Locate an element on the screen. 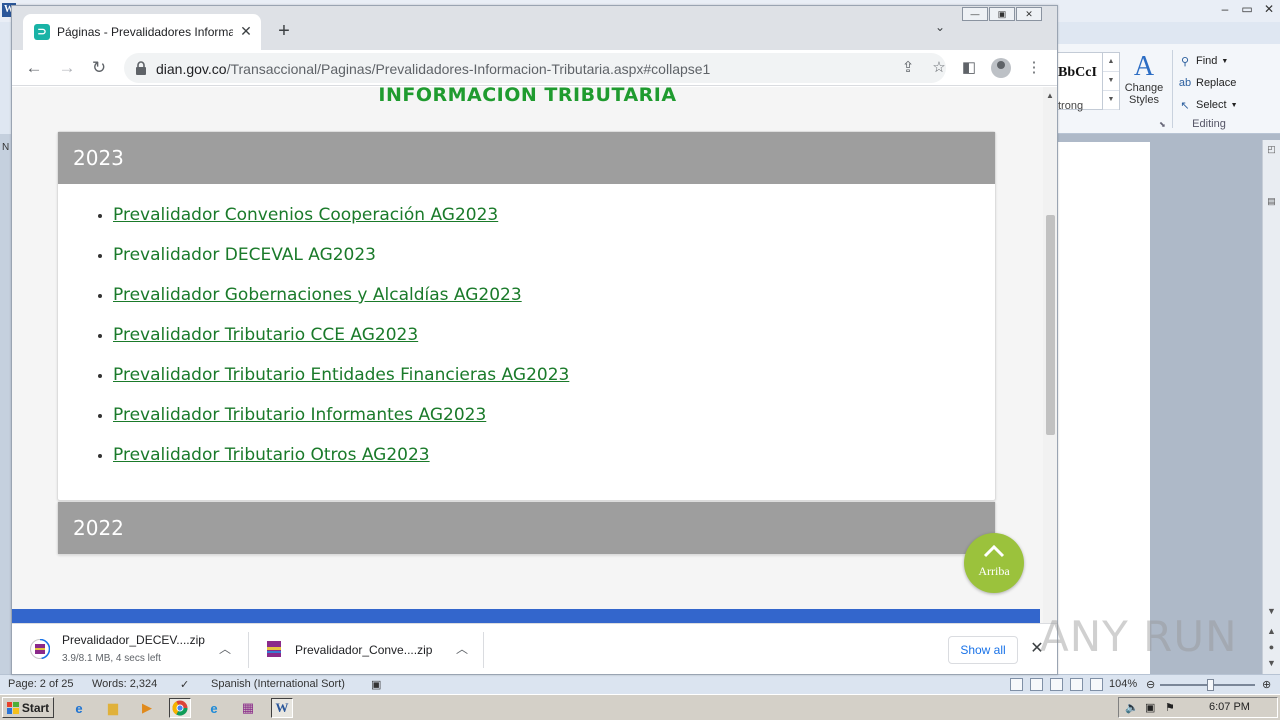  file-explorer-icon: ▆ is located at coordinates (113, 708).